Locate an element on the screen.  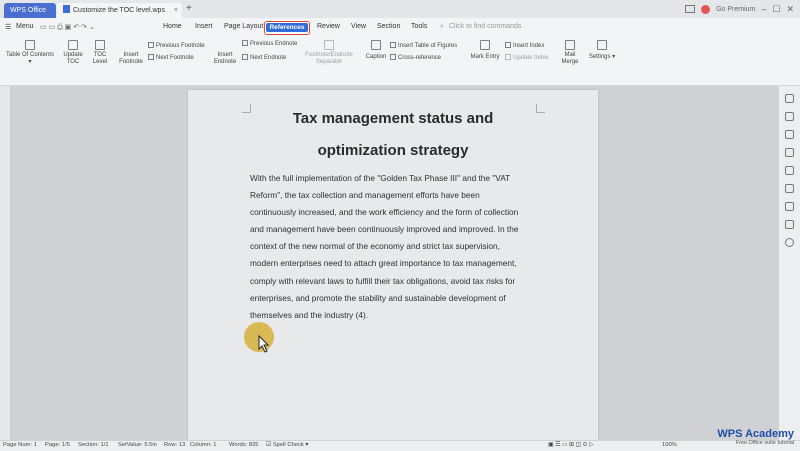
status-words: Words: 825 is located at coordinates (244, 445).